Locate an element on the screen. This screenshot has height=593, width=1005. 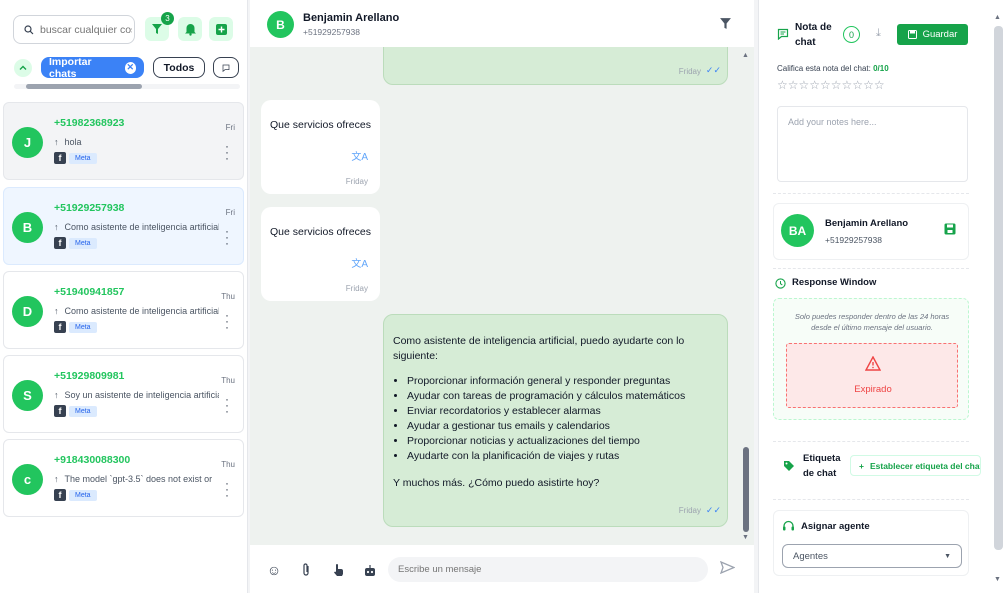
chevron-down-icon: ▼ is located at coordinates (947, 556).